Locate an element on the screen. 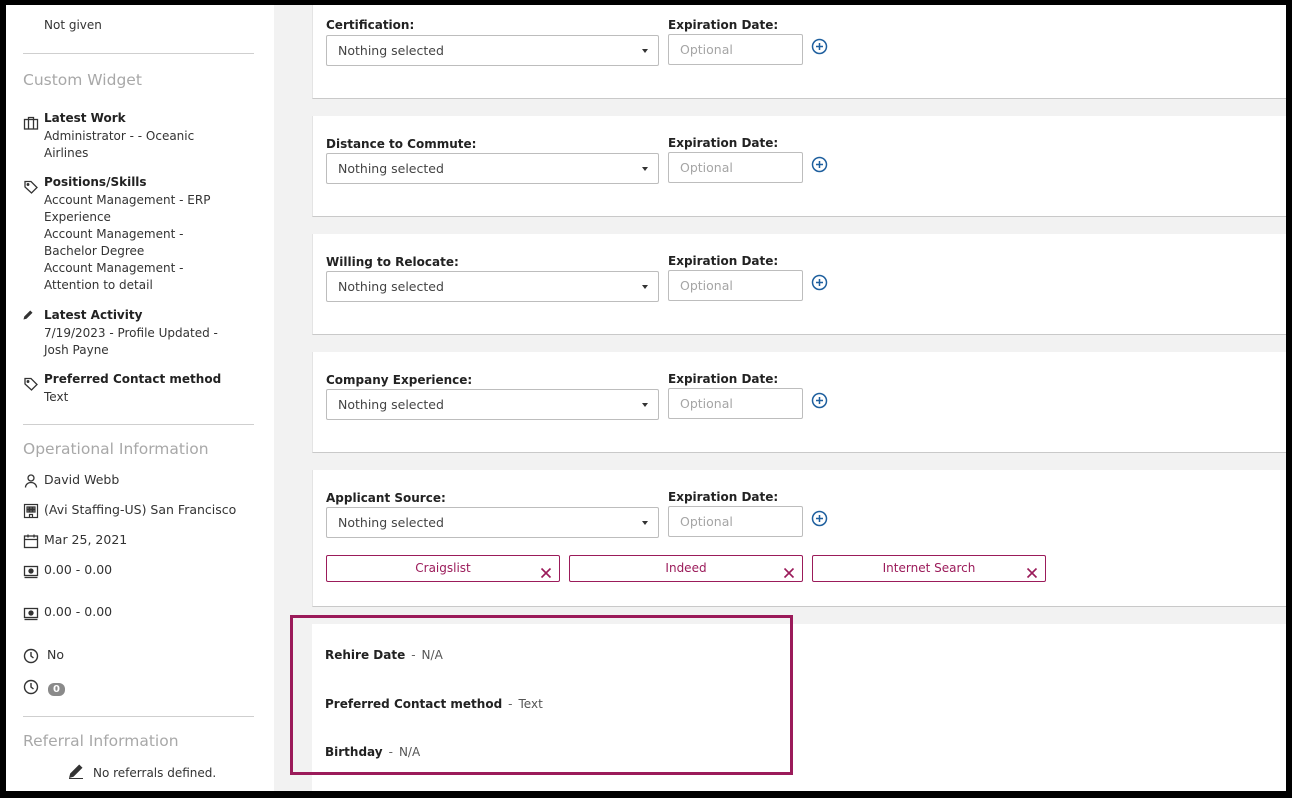  distance-to-commute-label: Distance to Commute: is located at coordinates (401, 144).